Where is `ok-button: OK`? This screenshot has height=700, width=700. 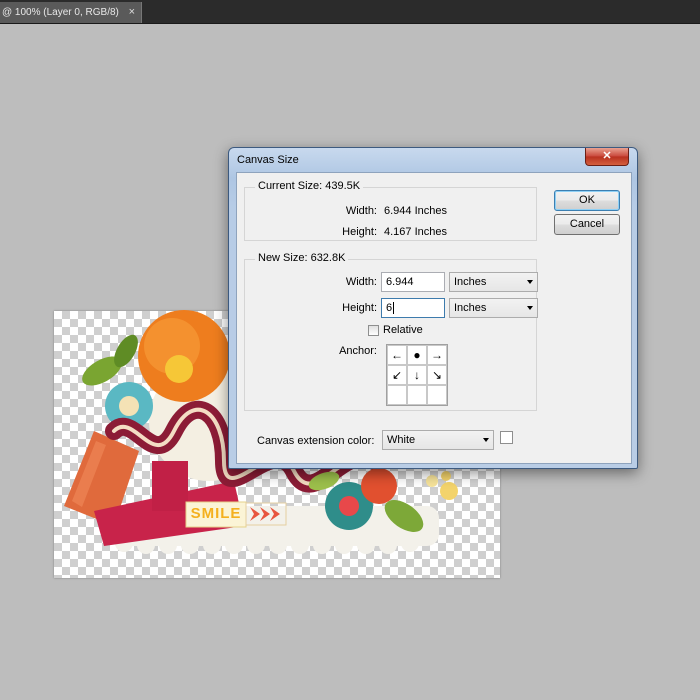 ok-button: OK is located at coordinates (587, 200).